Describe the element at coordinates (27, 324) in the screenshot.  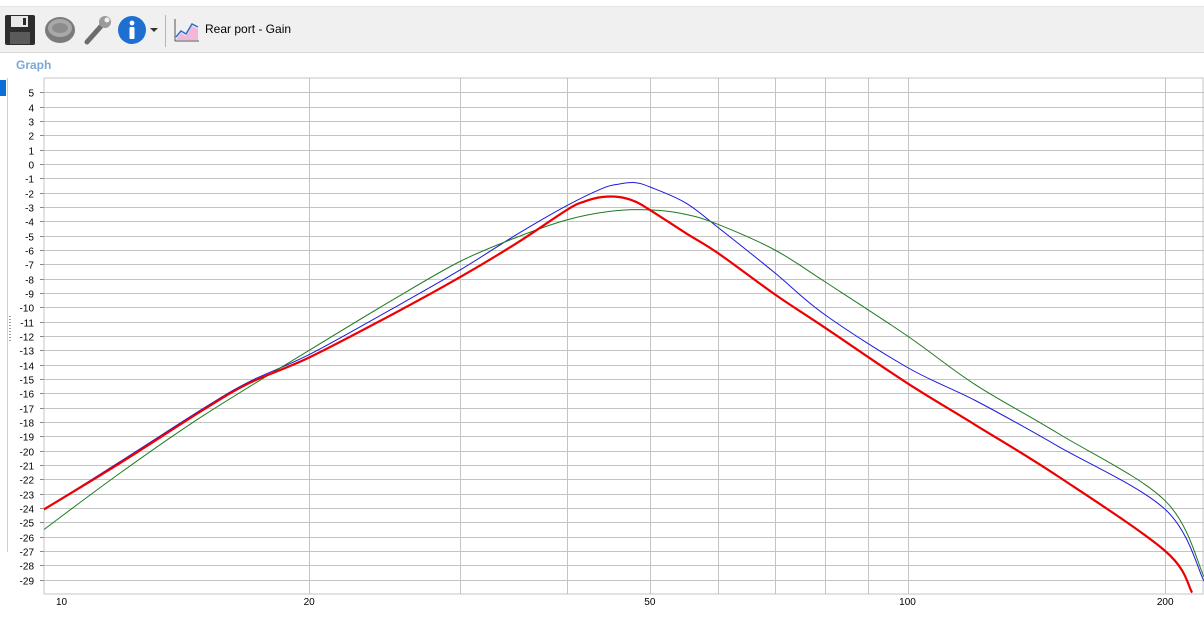
I see `y-tick-label: -11` at that location.